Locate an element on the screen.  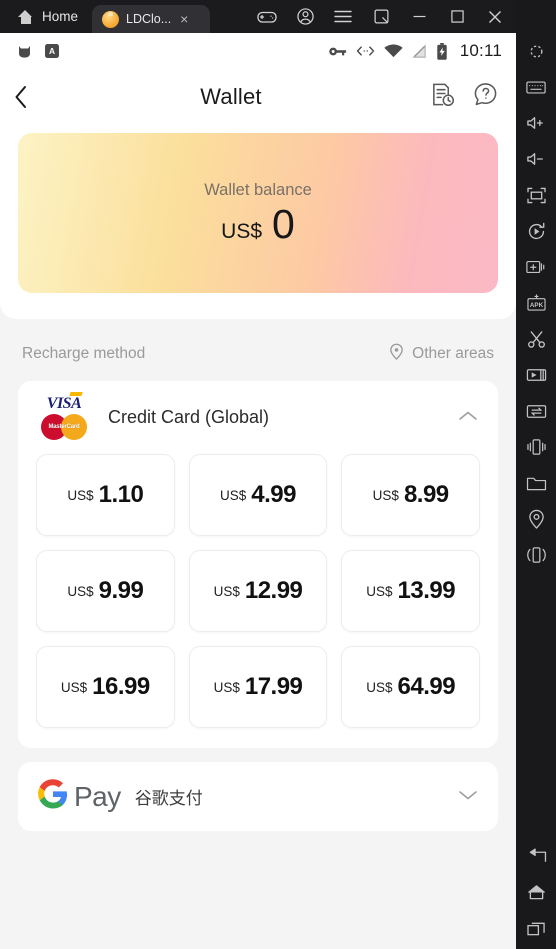
price-amount: 17.99 is located at coordinates (273, 686).